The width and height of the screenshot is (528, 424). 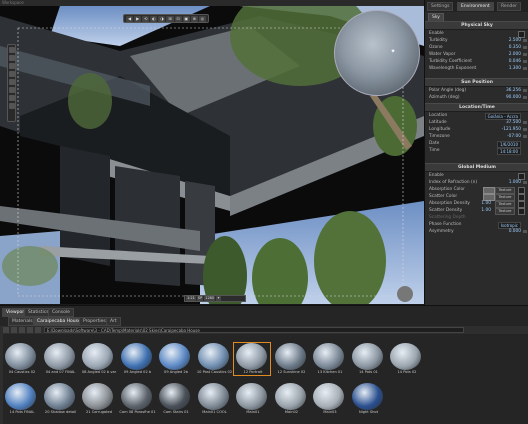 I want to click on move-tool-icon, so click(x=12, y=58).